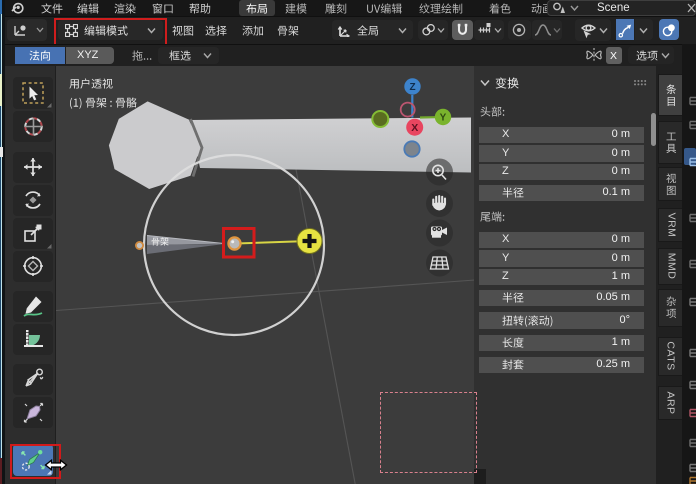 The image size is (696, 484). What do you see at coordinates (414, 128) in the screenshot?
I see `svg-text: X` at bounding box center [414, 128].